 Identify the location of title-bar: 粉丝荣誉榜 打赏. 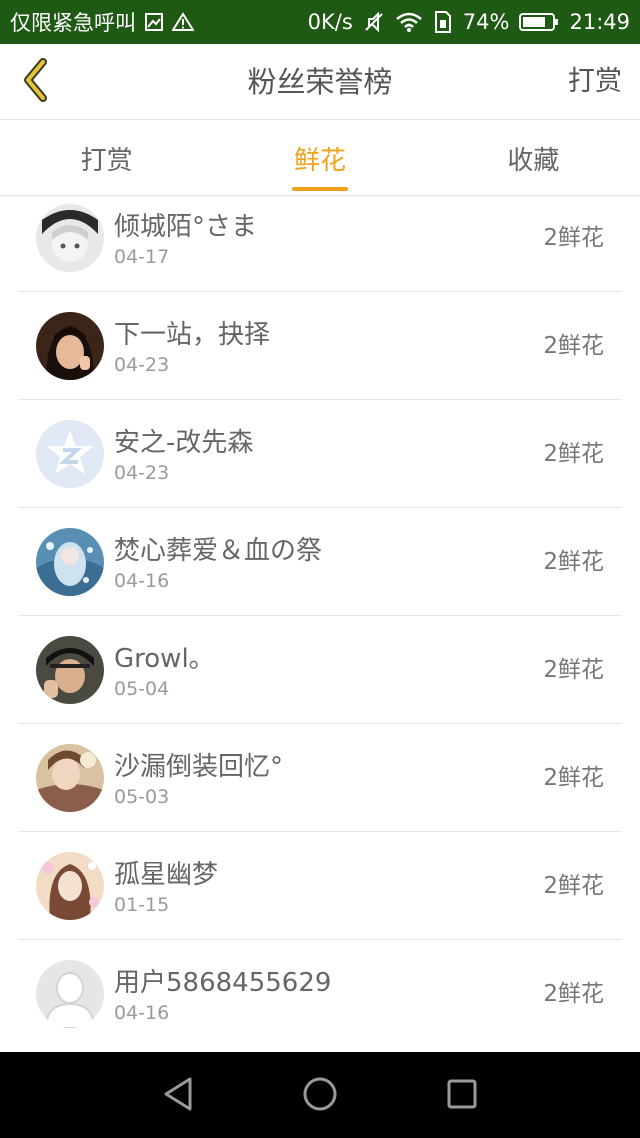
(320, 82).